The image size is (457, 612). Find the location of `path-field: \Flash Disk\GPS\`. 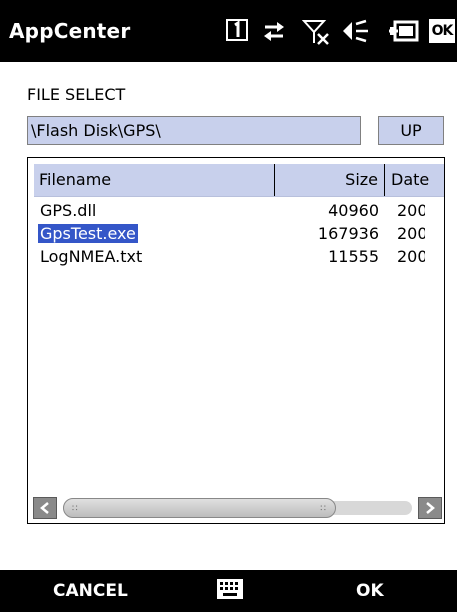

path-field: \Flash Disk\GPS\ is located at coordinates (194, 130).